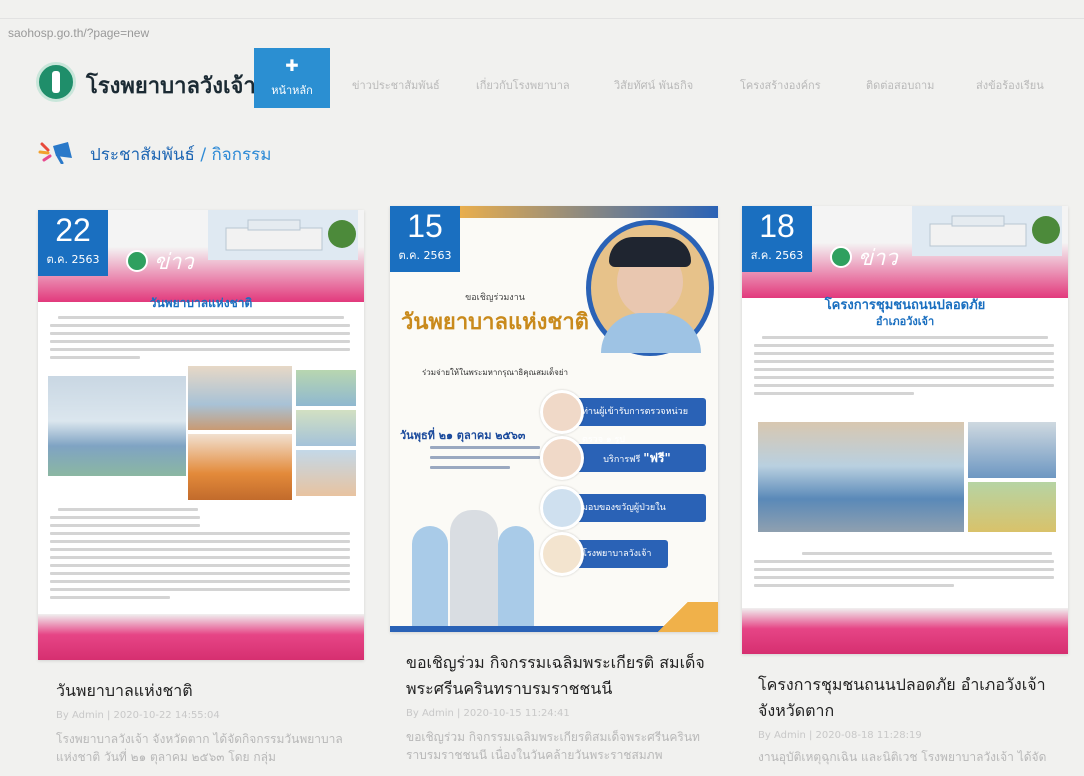 The height and width of the screenshot is (776, 1084). I want to click on image-kicker: ขอเชิญร่วมงาน, so click(495, 298).